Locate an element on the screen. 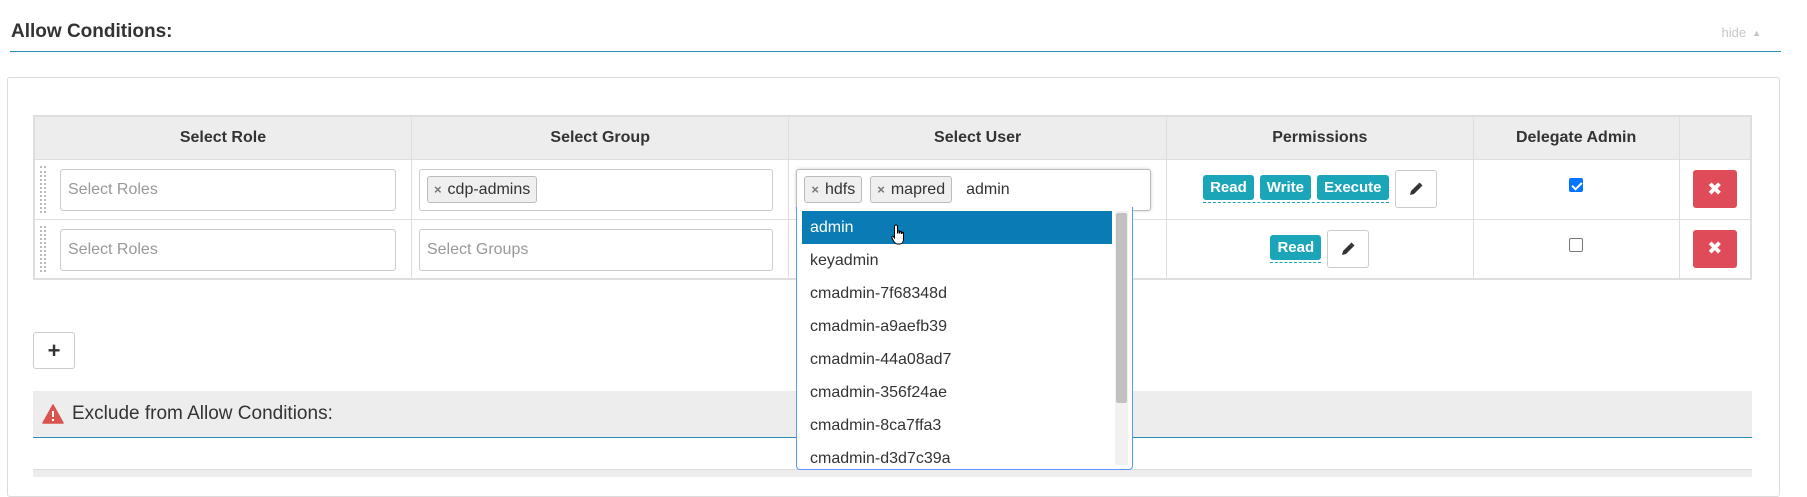  user-option: cmadmin-8ca7ffa3 is located at coordinates (957, 425).